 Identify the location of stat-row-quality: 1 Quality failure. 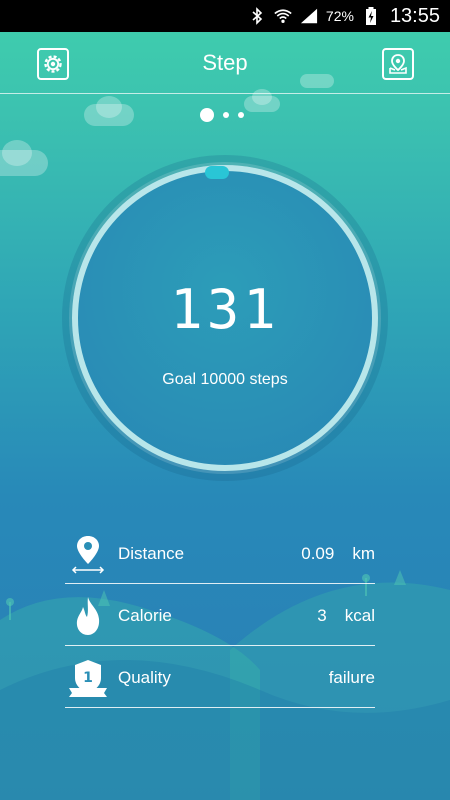
(220, 677).